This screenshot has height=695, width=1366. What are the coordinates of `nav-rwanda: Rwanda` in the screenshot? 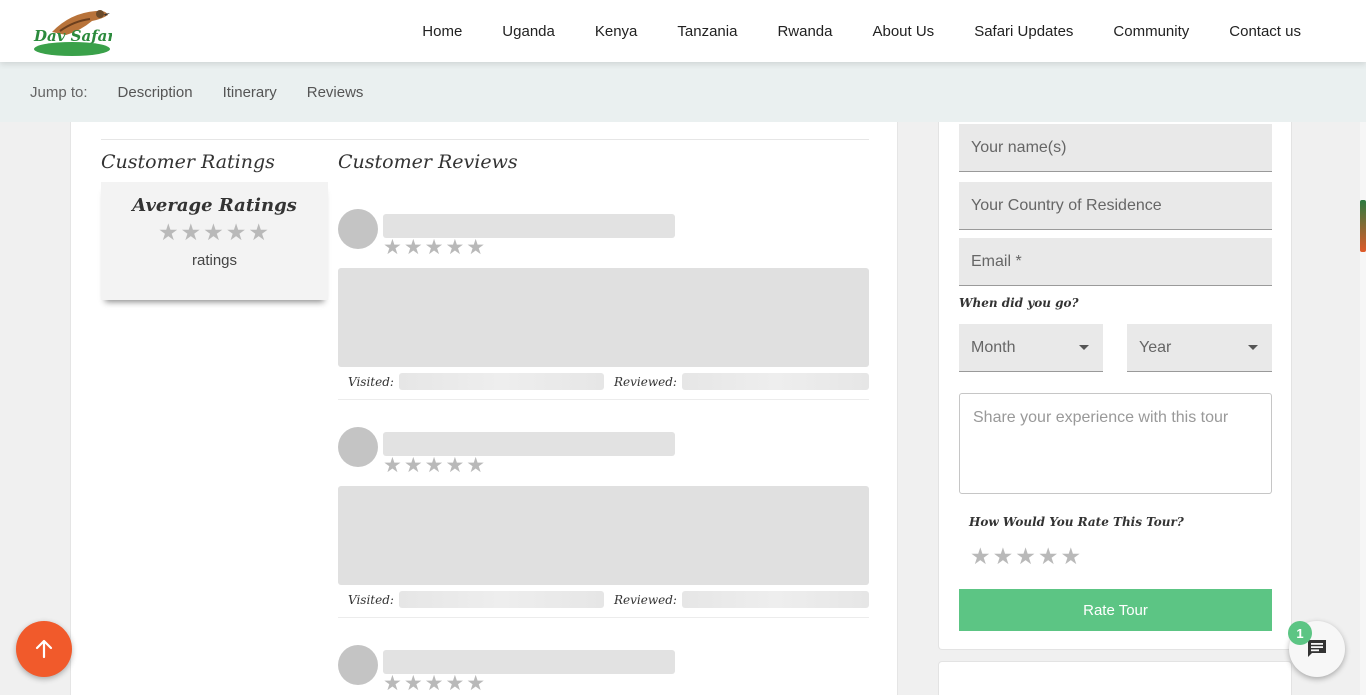 It's located at (804, 31).